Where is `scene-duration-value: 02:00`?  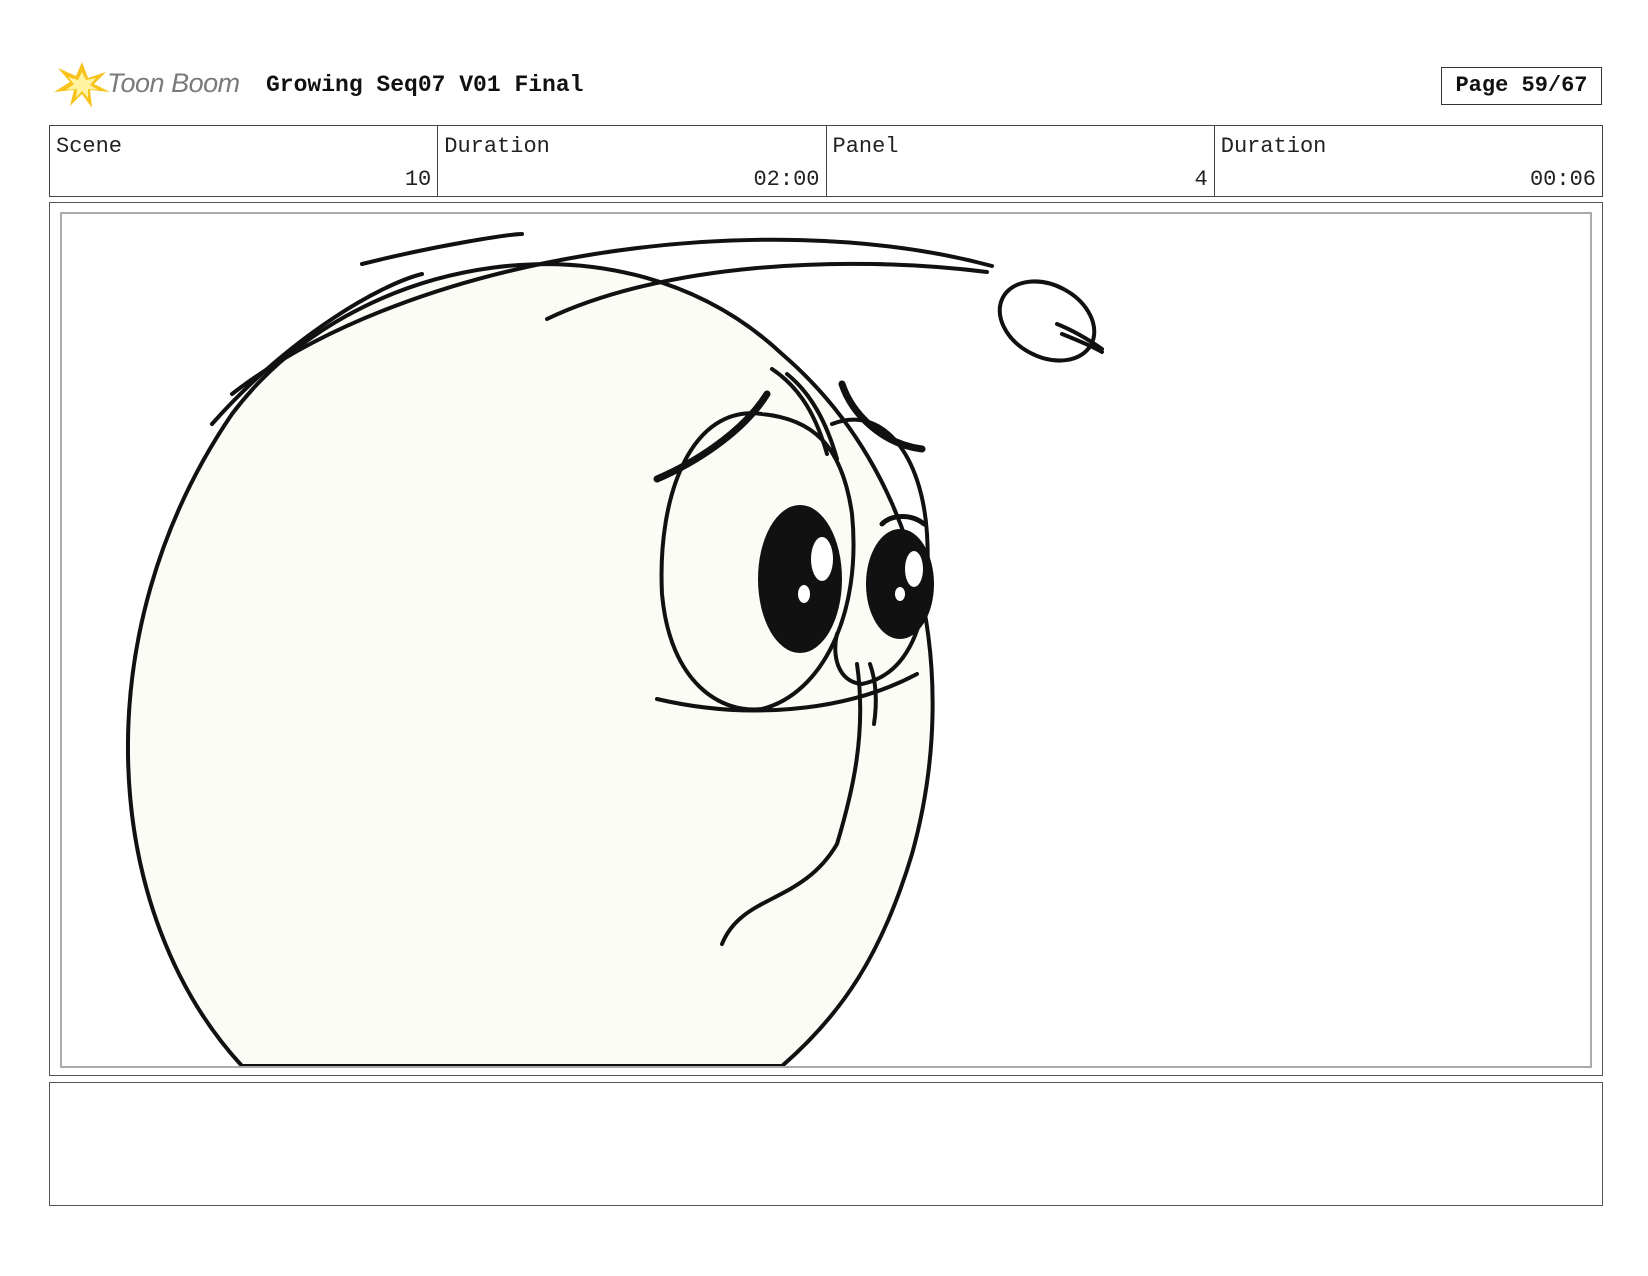
scene-duration-value: 02:00 is located at coordinates (786, 179).